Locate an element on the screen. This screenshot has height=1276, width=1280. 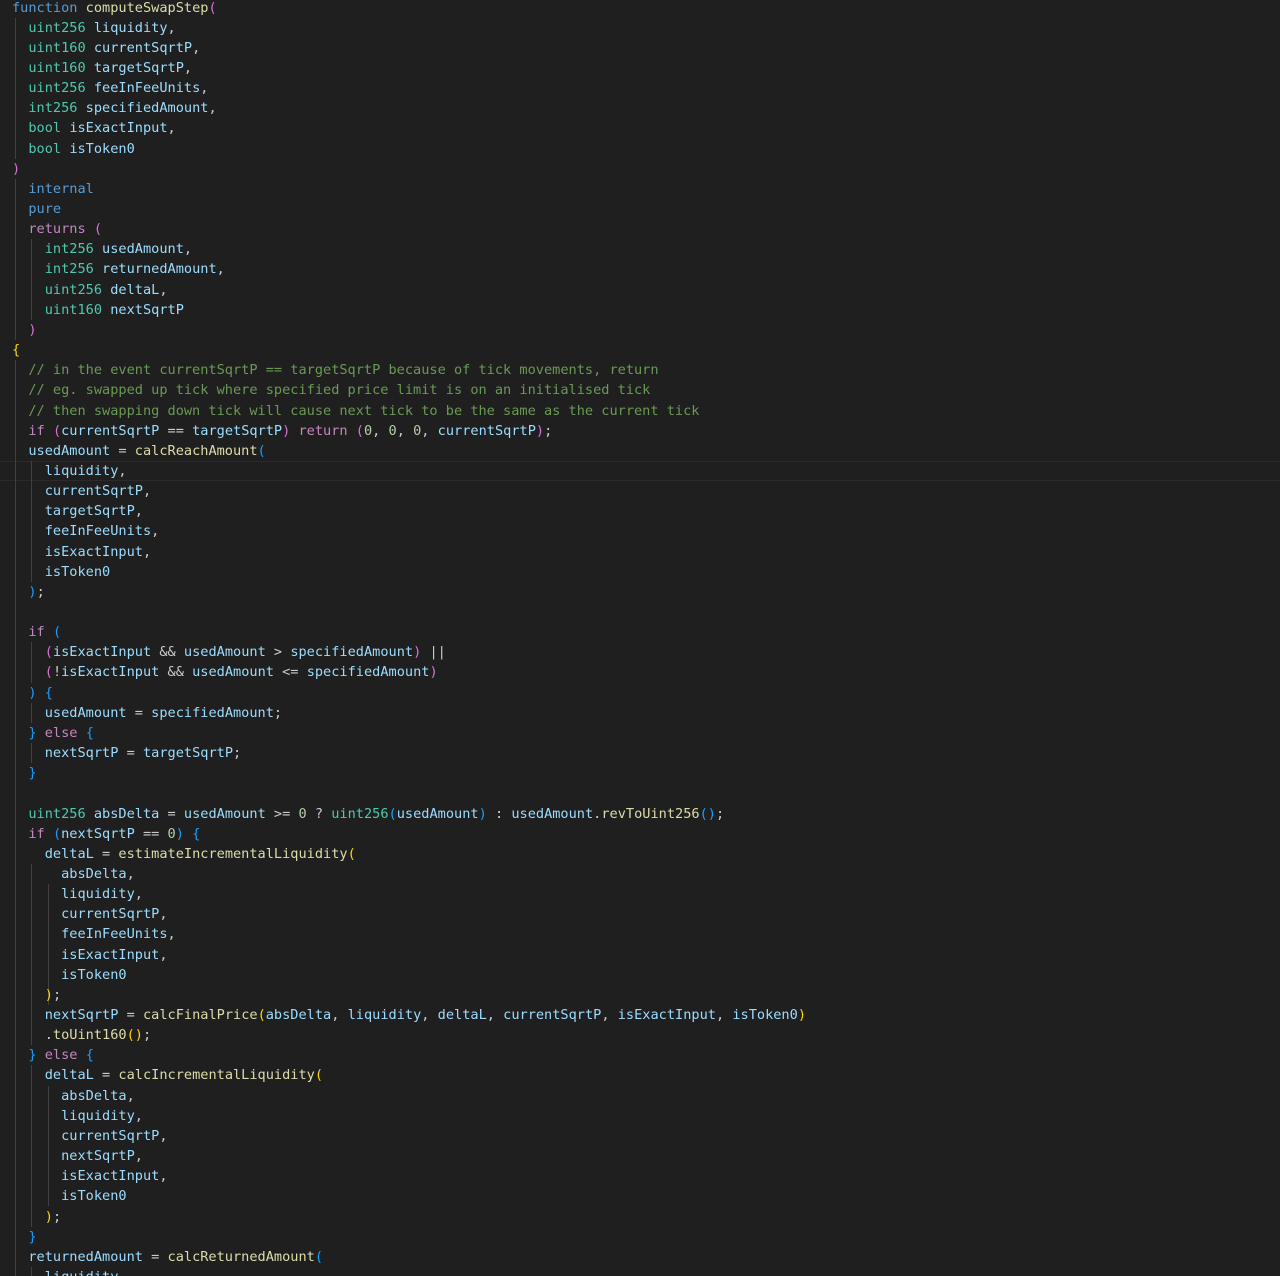
code-line: uint256 deltaL, is located at coordinates (90, 290).